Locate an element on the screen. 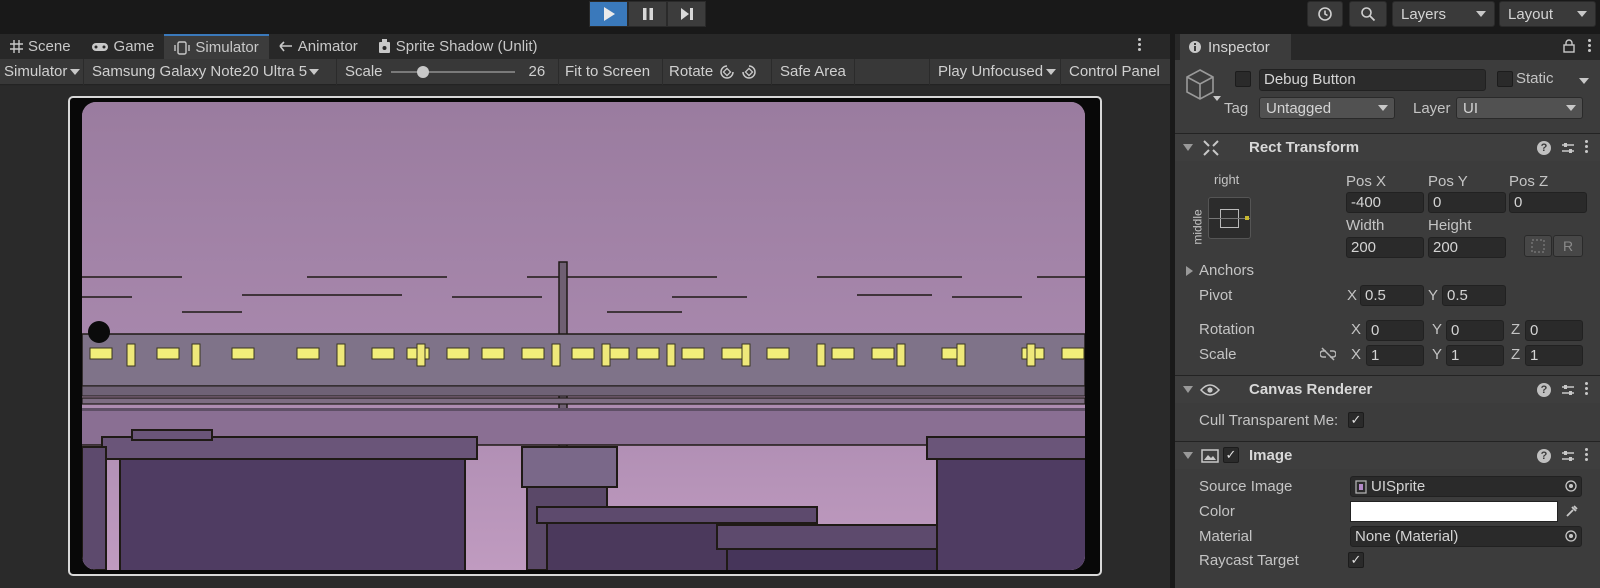 This screenshot has width=1600, height=588. slider-thumb is located at coordinates (422, 71).